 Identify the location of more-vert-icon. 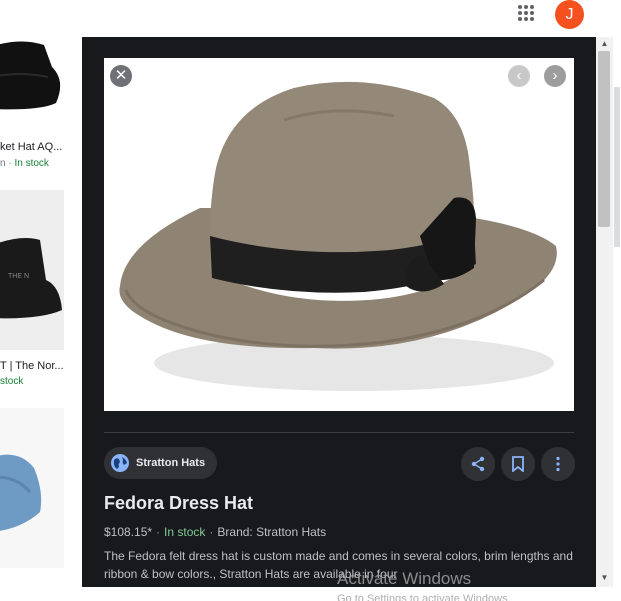
(558, 464).